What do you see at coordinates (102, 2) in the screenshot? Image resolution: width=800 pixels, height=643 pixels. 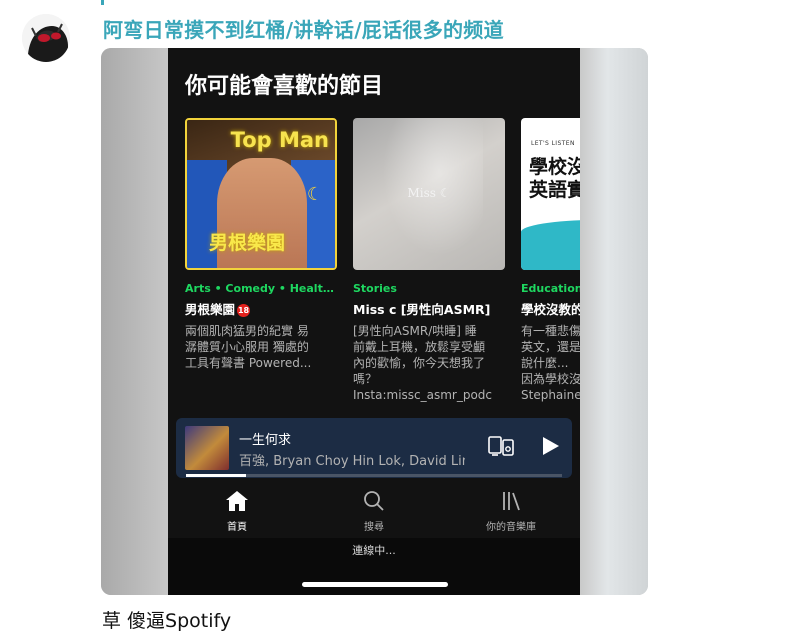 I see `reply-line` at bounding box center [102, 2].